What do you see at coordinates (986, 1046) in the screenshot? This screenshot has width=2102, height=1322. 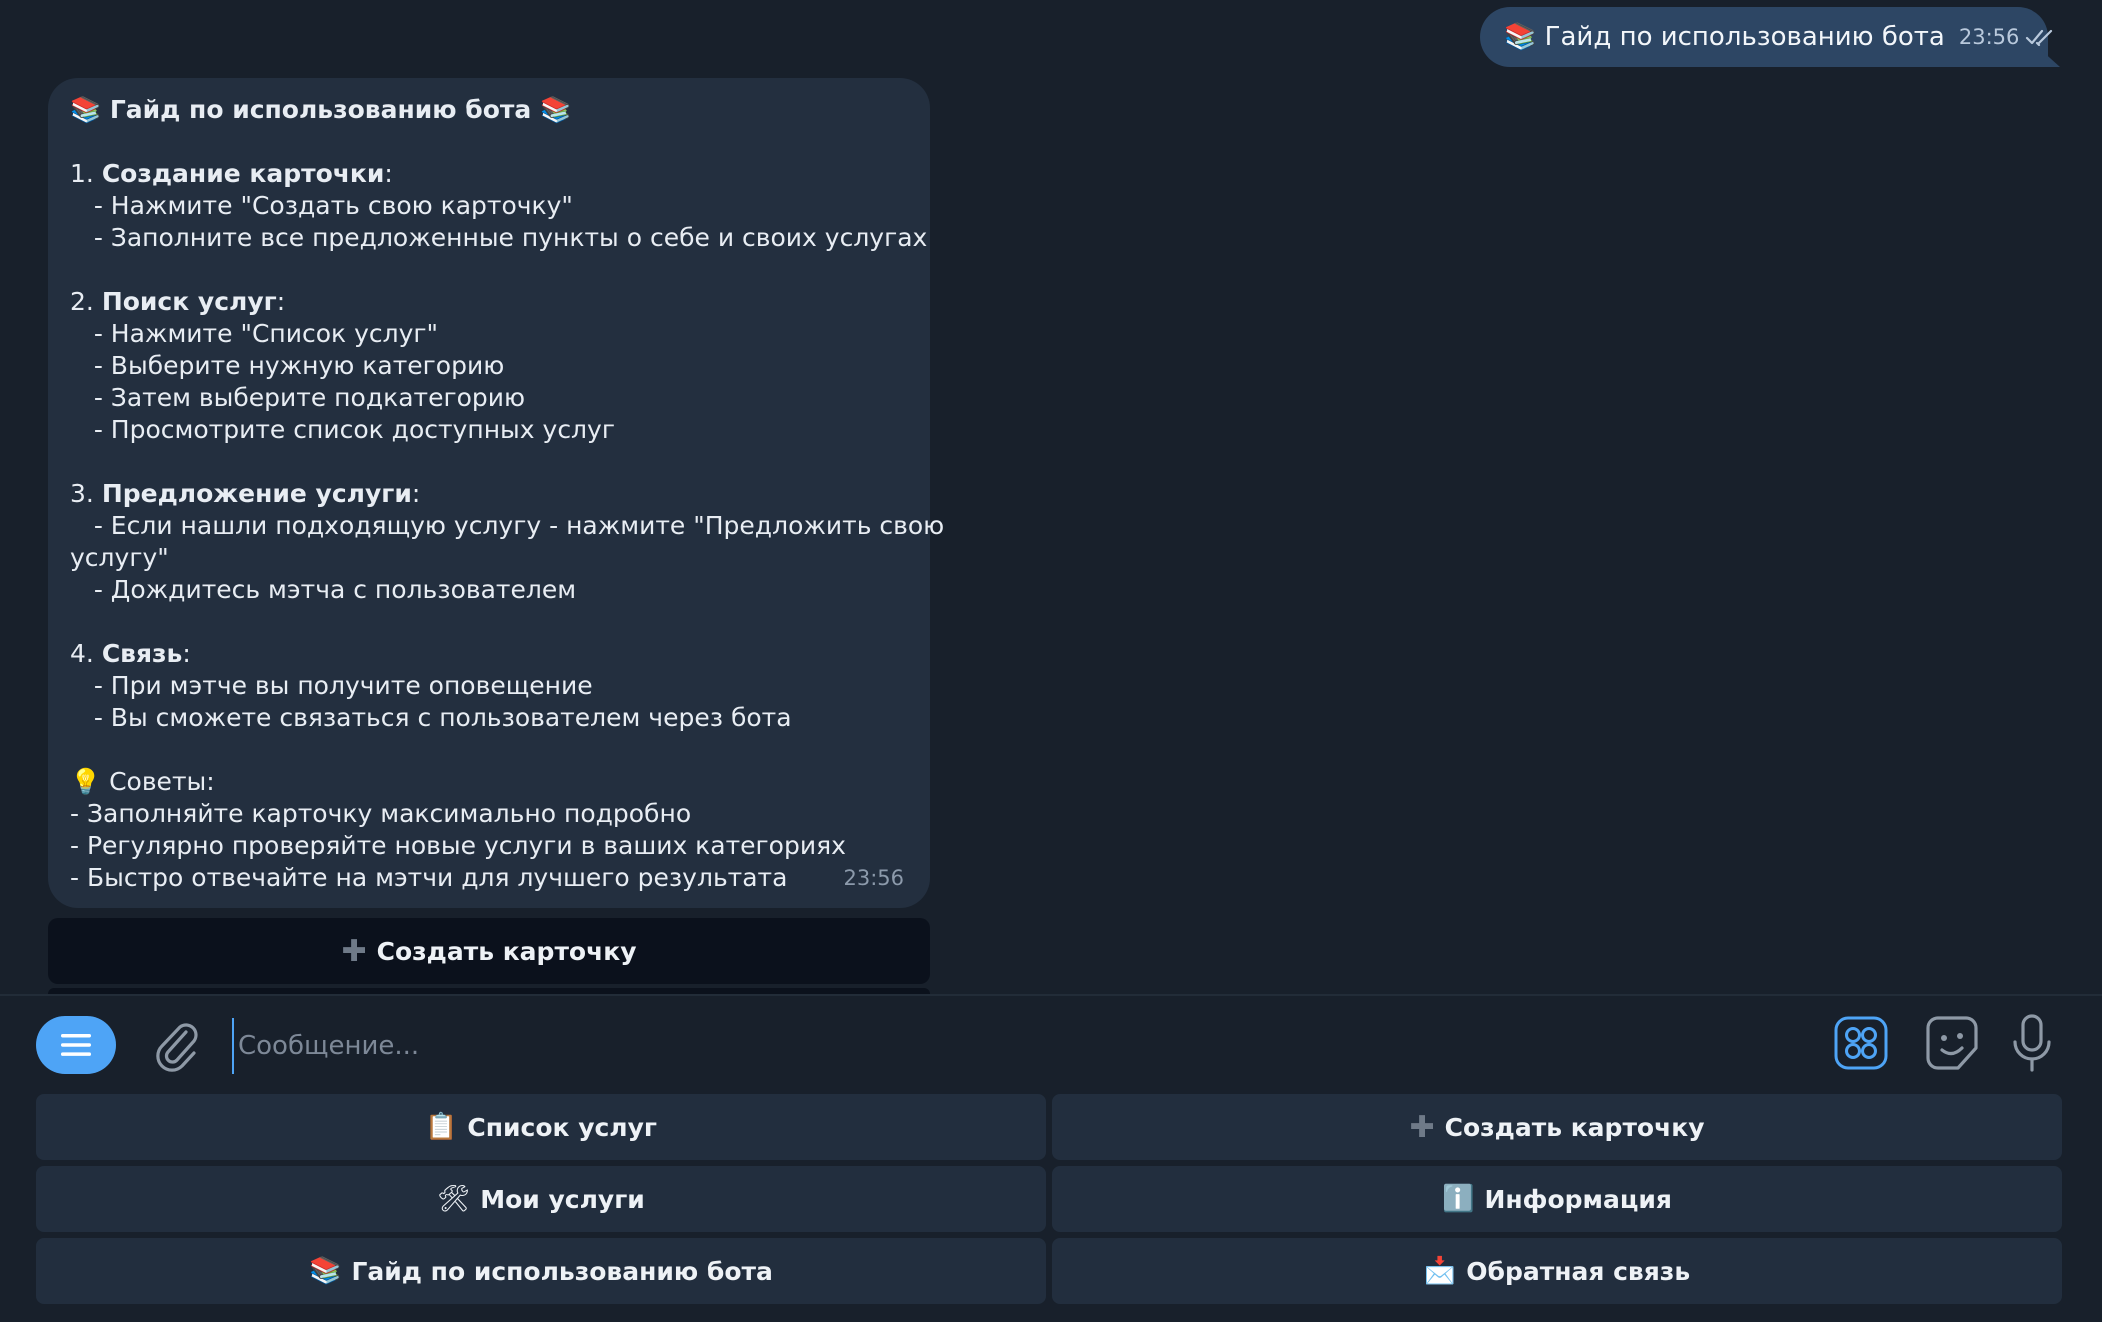 I see `message-input` at bounding box center [986, 1046].